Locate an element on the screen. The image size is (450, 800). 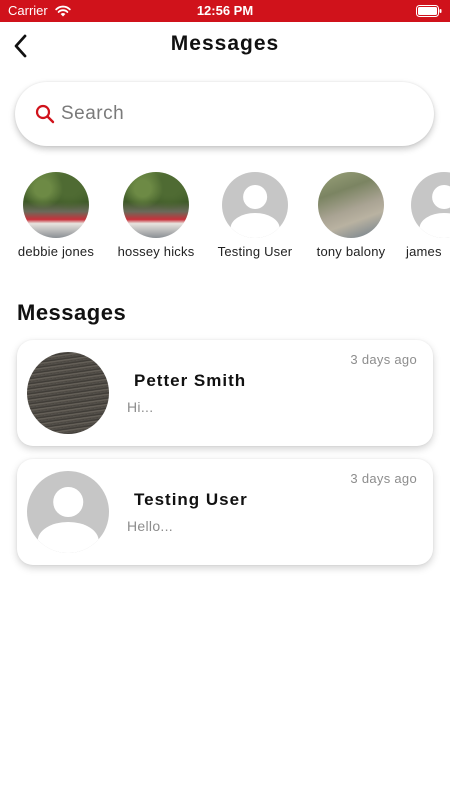
message-sender: Petter Smith is located at coordinates (190, 380).